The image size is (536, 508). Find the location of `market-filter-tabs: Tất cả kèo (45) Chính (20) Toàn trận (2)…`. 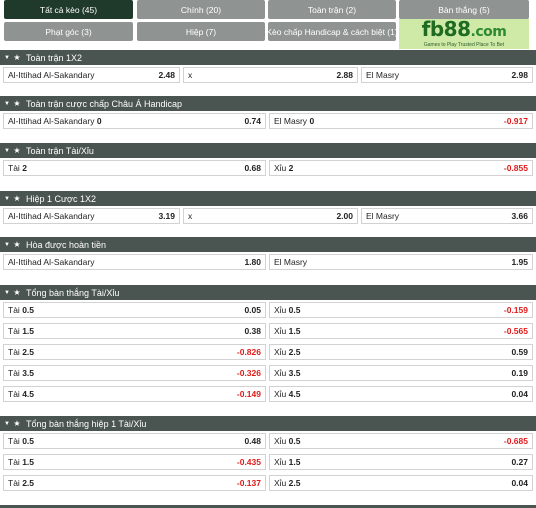

market-filter-tabs: Tất cả kèo (45) Chính (20) Toàn trận (2)… is located at coordinates (268, 24).